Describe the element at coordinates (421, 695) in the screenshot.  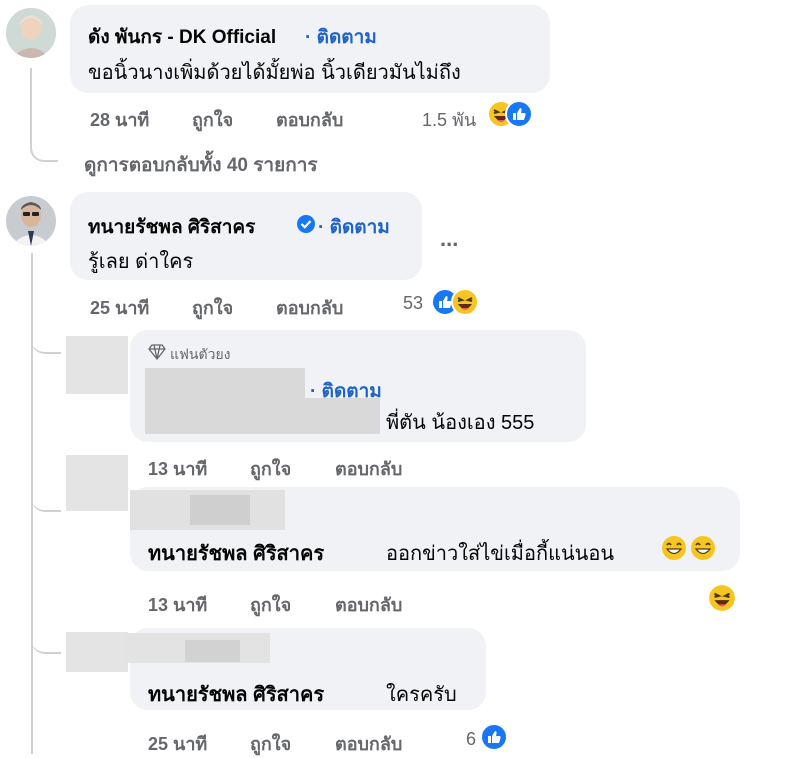
I see `reply-text: ใครครับ` at that location.